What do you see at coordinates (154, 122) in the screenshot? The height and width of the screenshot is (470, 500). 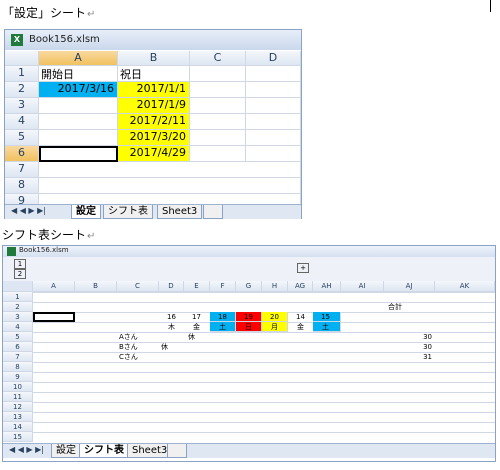 I see `cell-b4: 2017/2/11` at bounding box center [154, 122].